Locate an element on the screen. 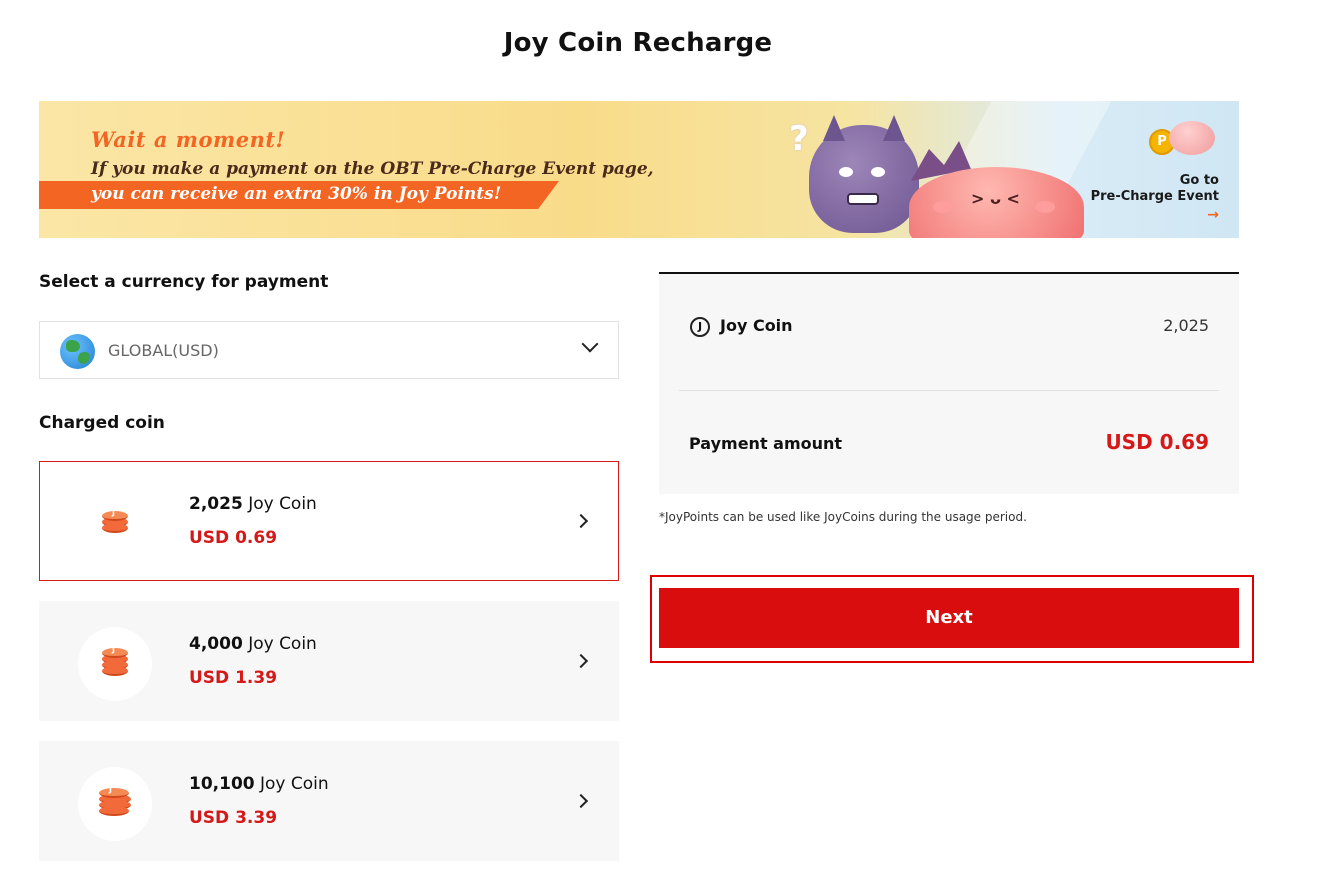 This screenshot has width=1320, height=881. coin-price: USD 0.69 is located at coordinates (233, 538).